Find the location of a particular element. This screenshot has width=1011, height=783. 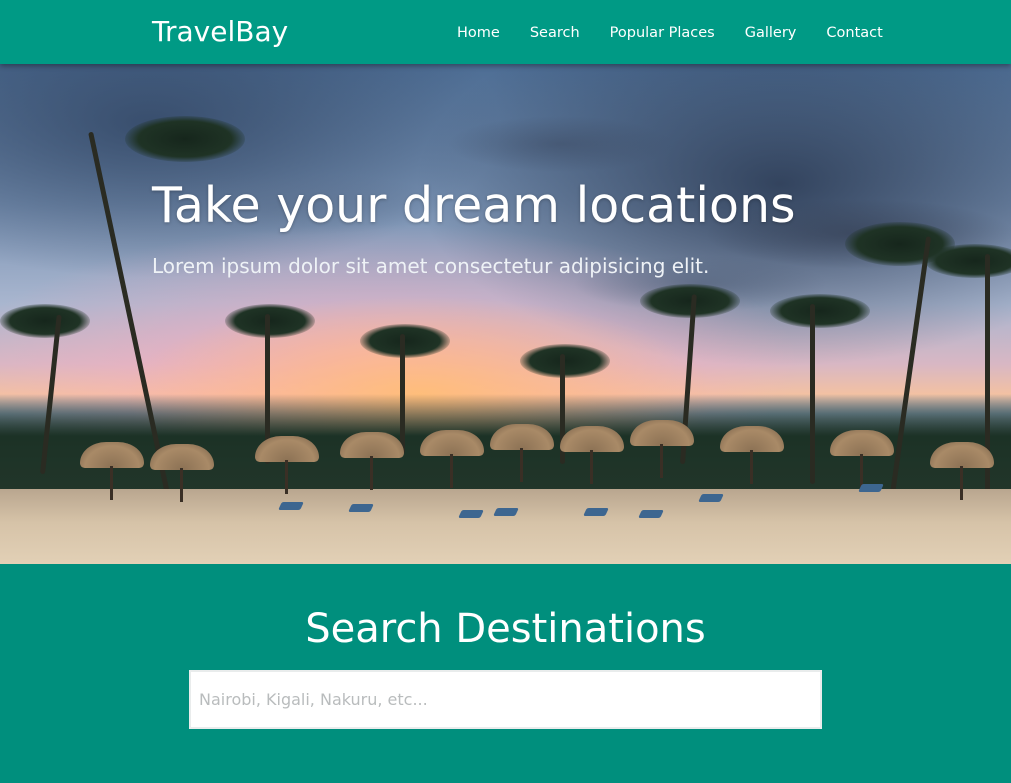

nav-gallery-link: Gallery is located at coordinates (771, 33).